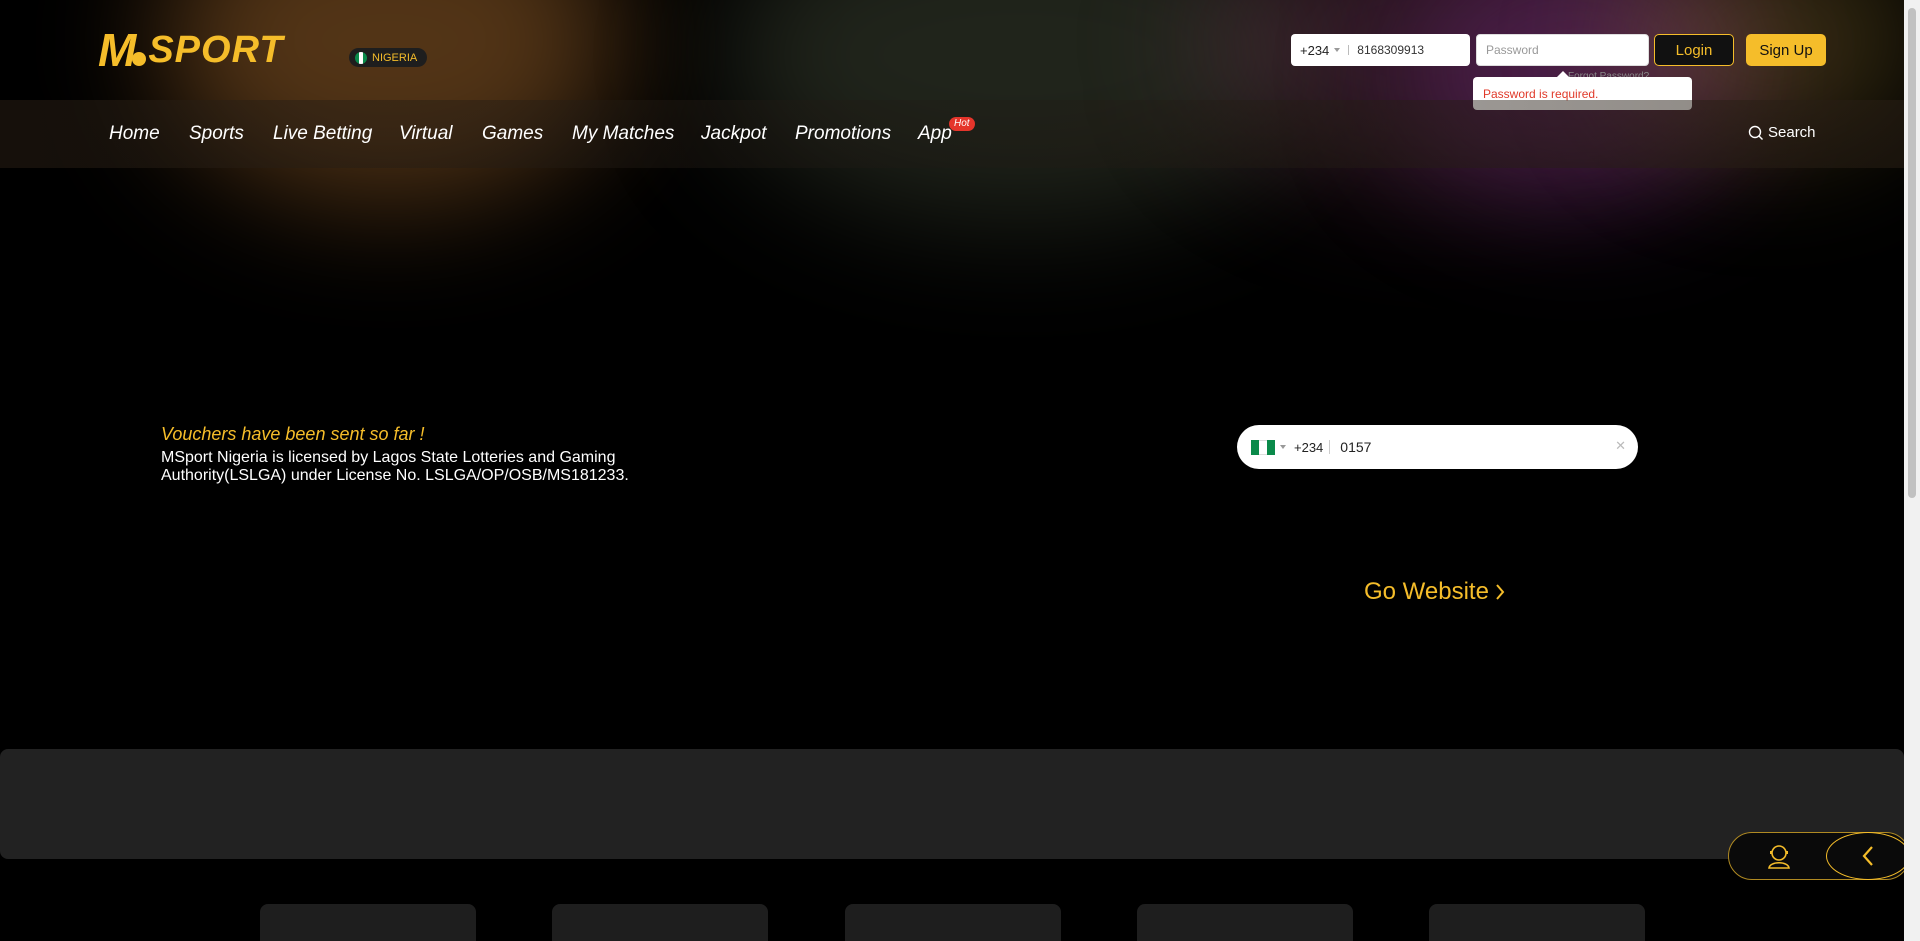 This screenshot has height=941, width=1920. Describe the element at coordinates (134, 134) in the screenshot. I see `nav-home: Home` at that location.